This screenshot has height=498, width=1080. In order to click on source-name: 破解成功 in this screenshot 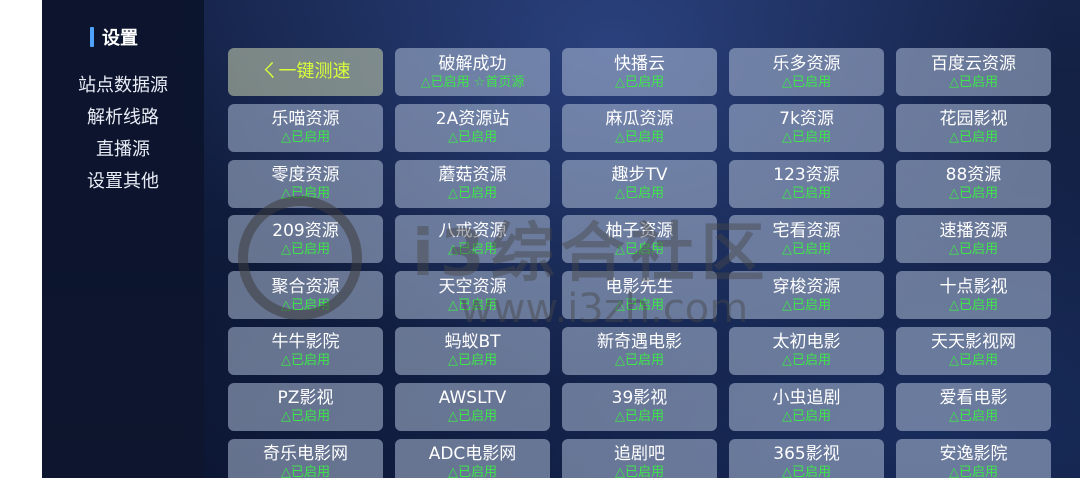, I will do `click(472, 63)`.